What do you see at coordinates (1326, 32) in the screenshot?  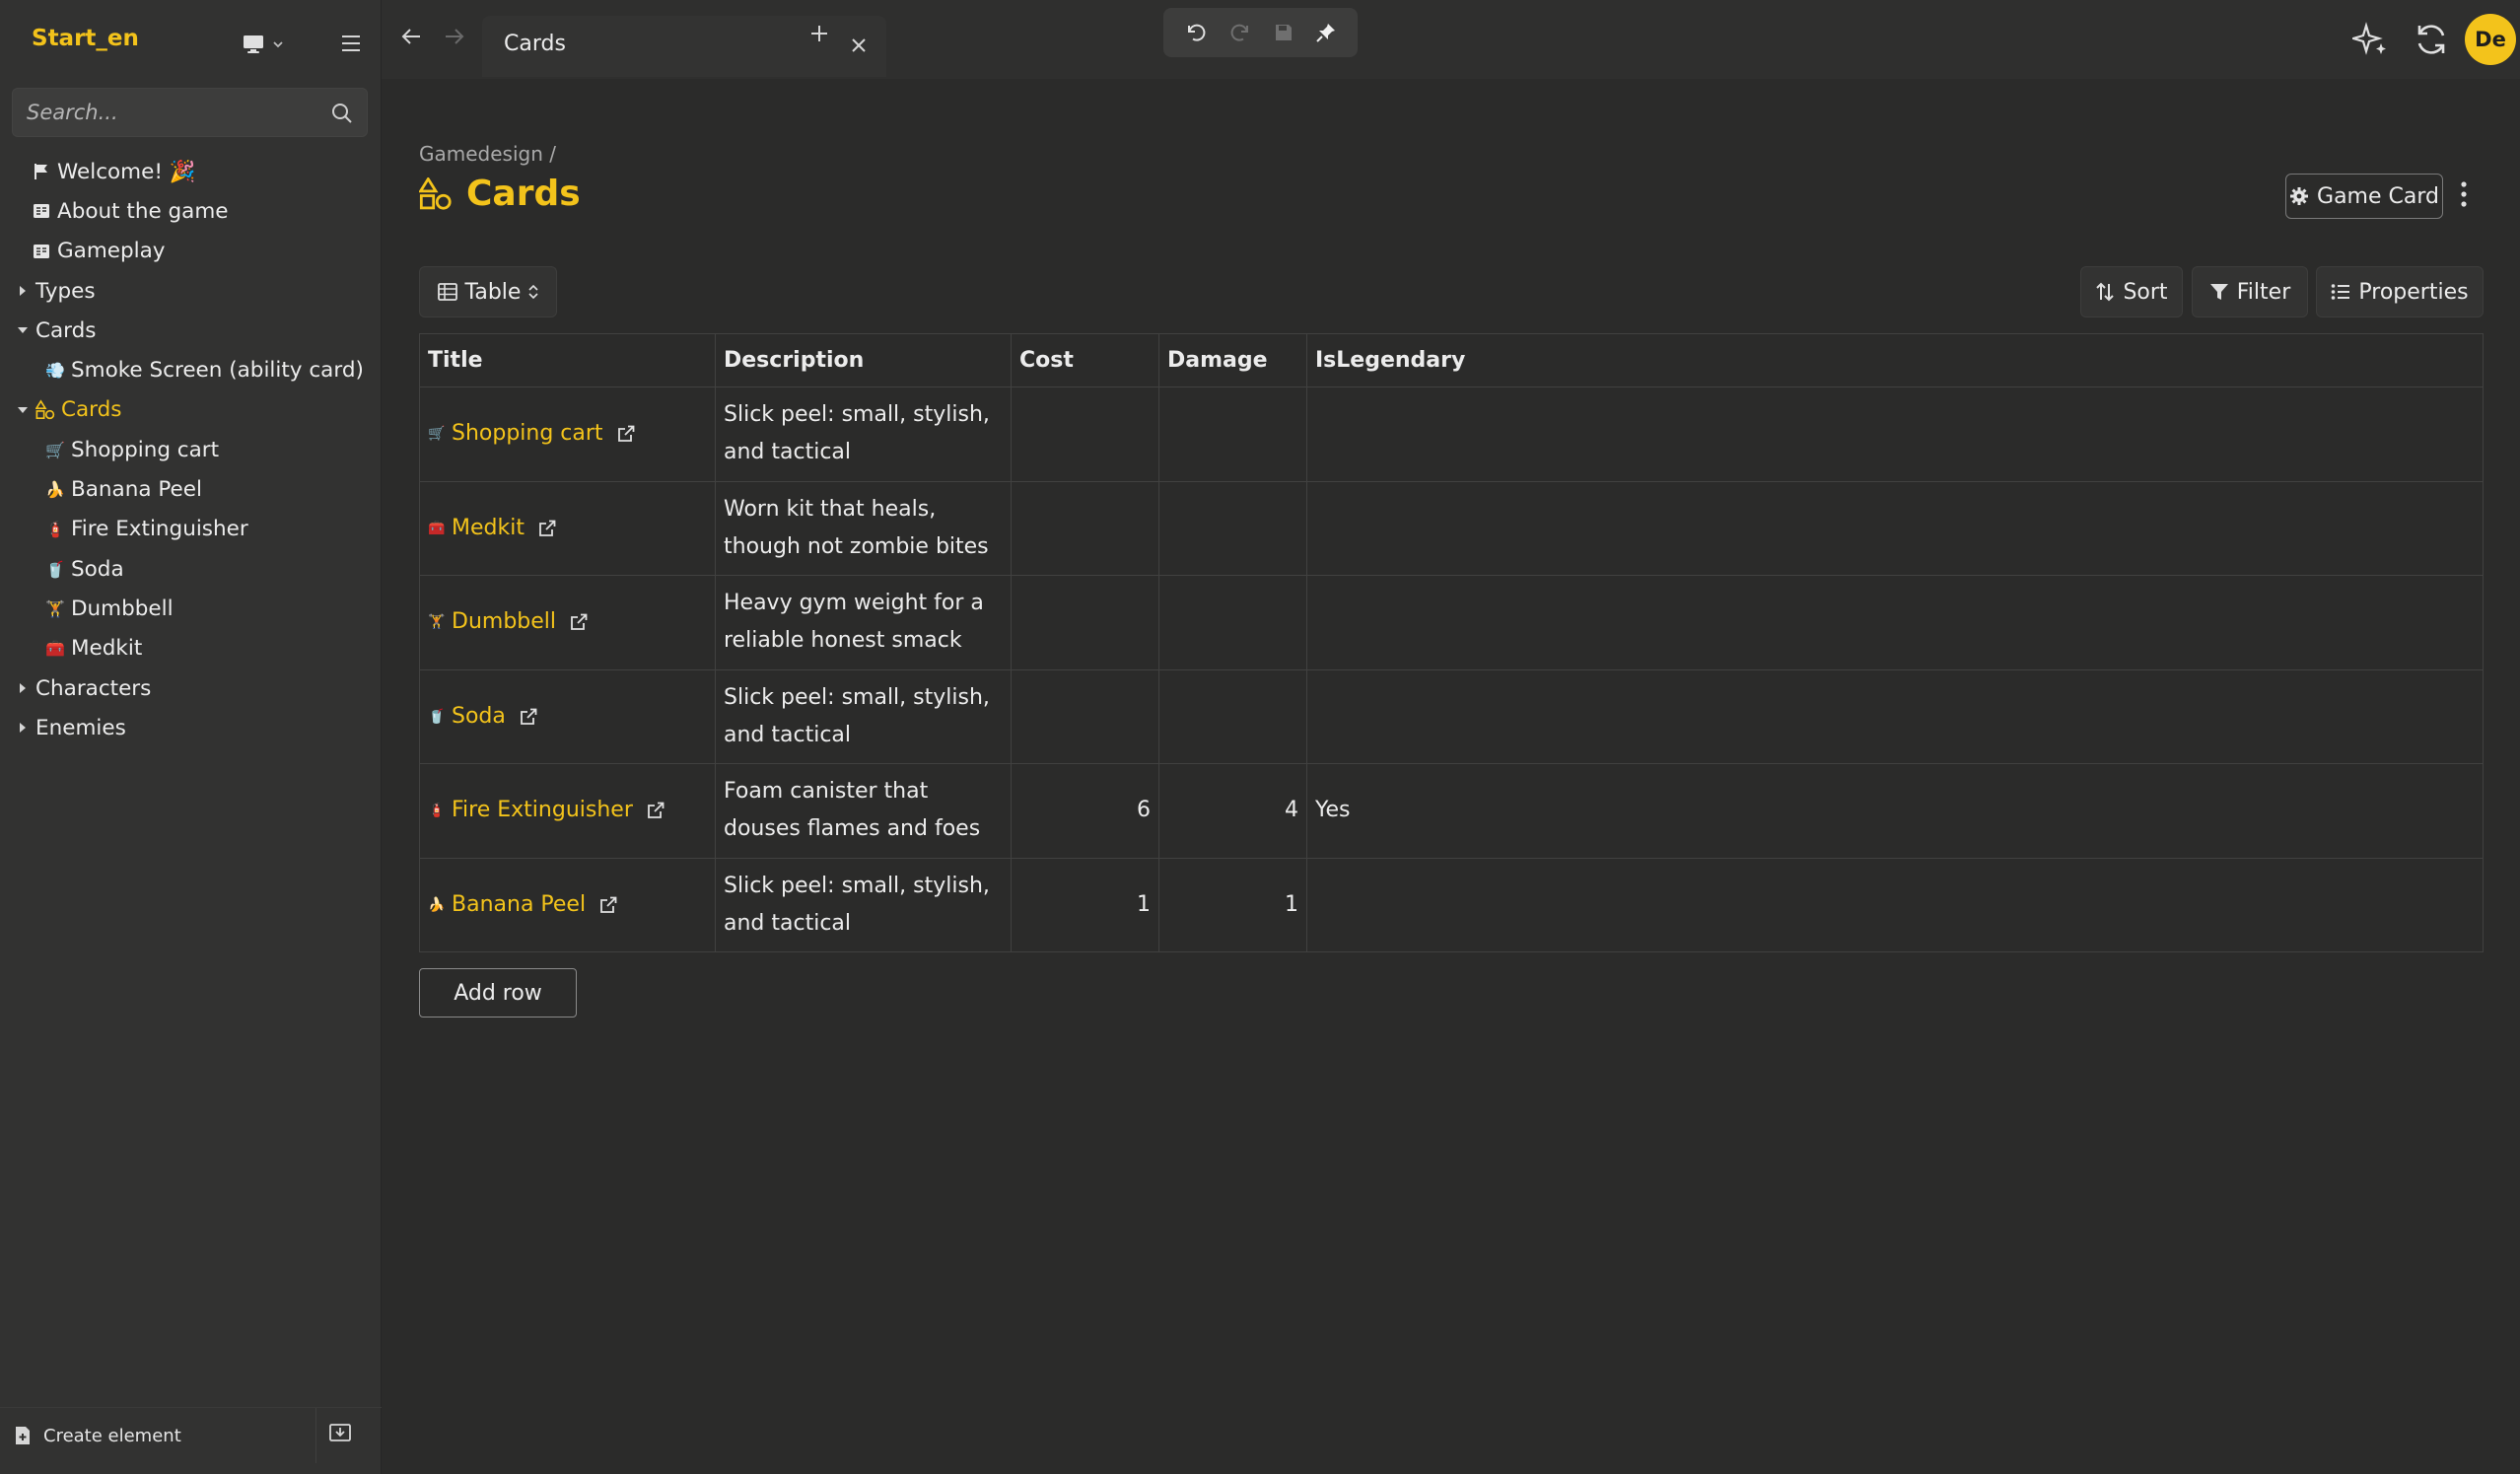 I see `pin-icon` at bounding box center [1326, 32].